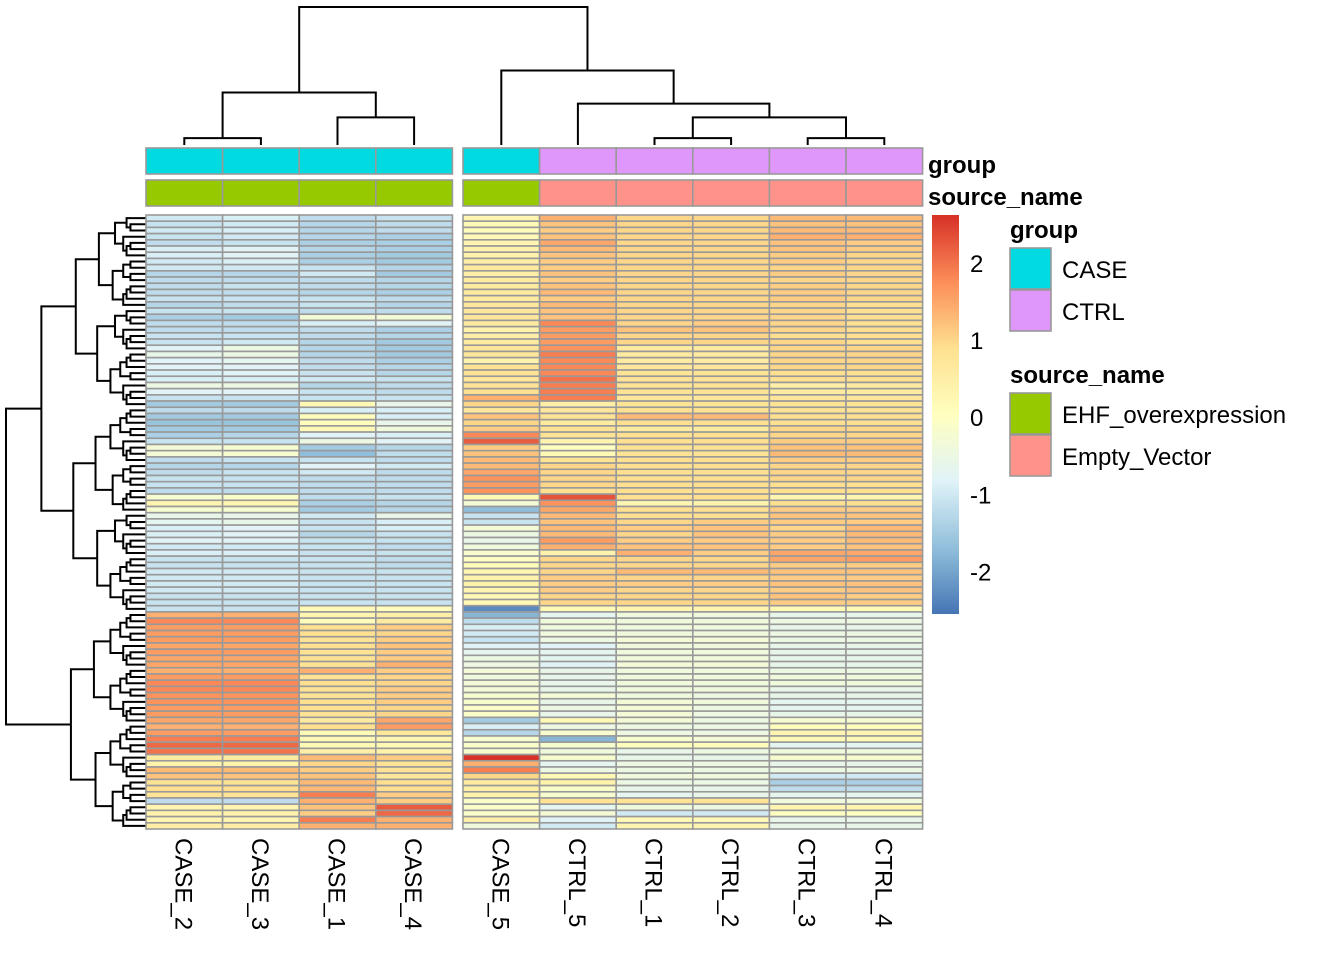 This screenshot has width=1344, height=960. I want to click on colorbar-tick-label: -2, so click(980, 573).